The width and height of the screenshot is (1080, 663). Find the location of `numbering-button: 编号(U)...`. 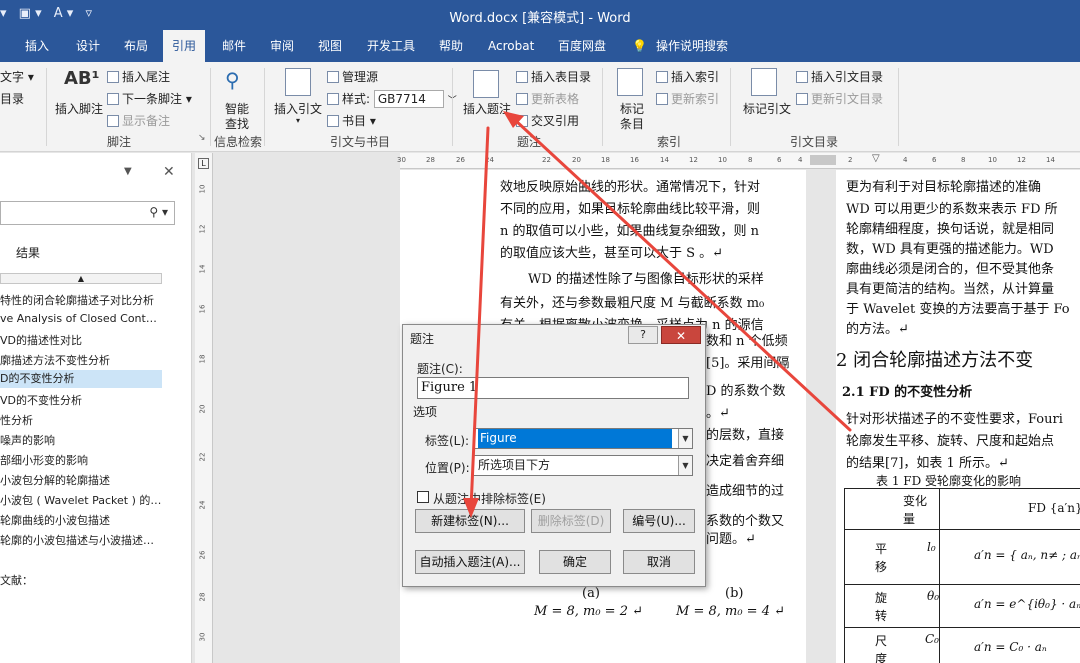

numbering-button: 编号(U)... is located at coordinates (659, 521).